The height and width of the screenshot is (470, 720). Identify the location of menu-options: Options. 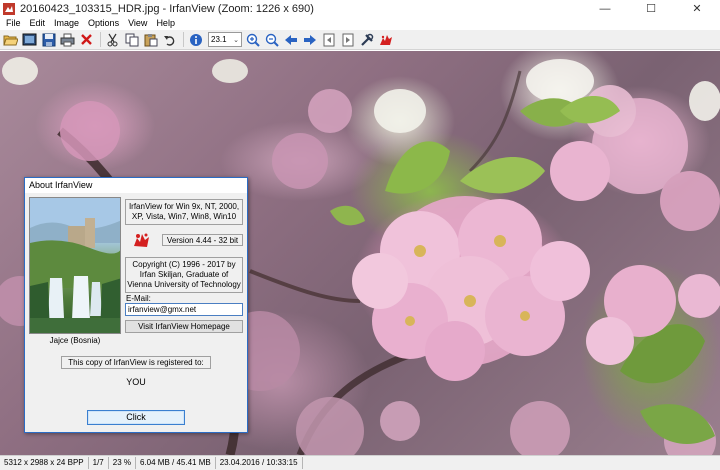
(104, 23).